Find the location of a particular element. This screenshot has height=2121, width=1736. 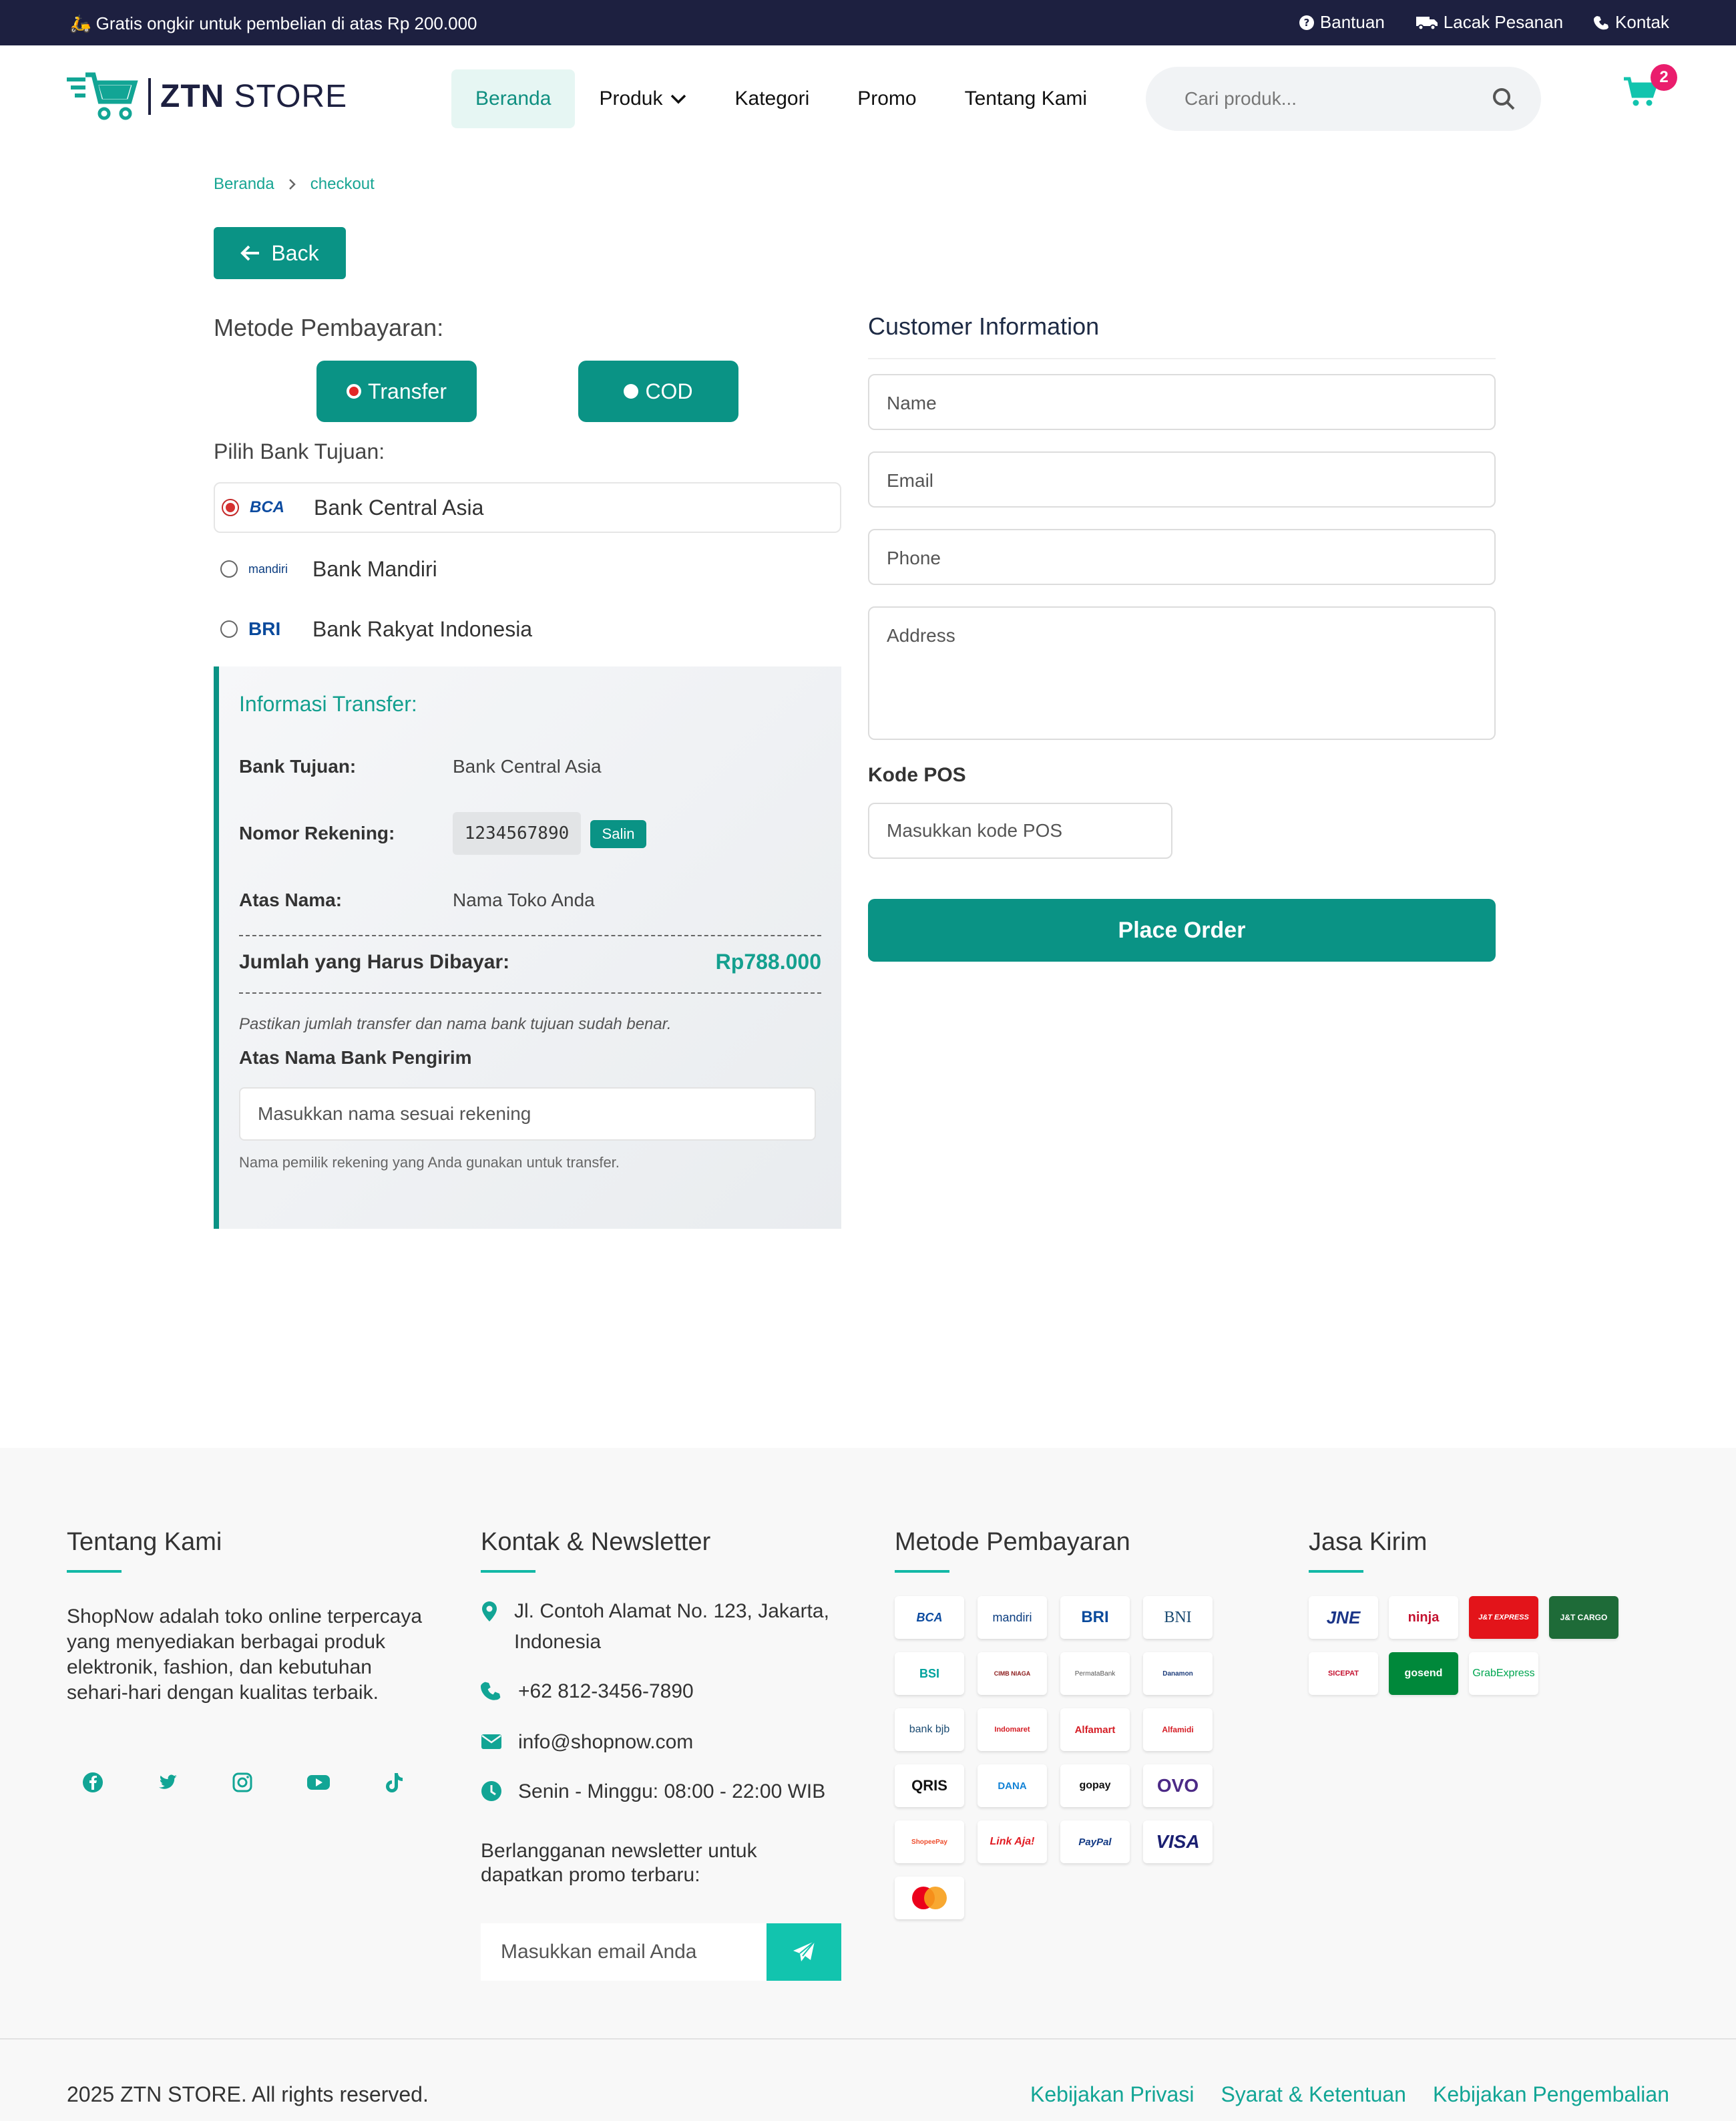

payment-transfer-button: Transfer is located at coordinates (396, 391).